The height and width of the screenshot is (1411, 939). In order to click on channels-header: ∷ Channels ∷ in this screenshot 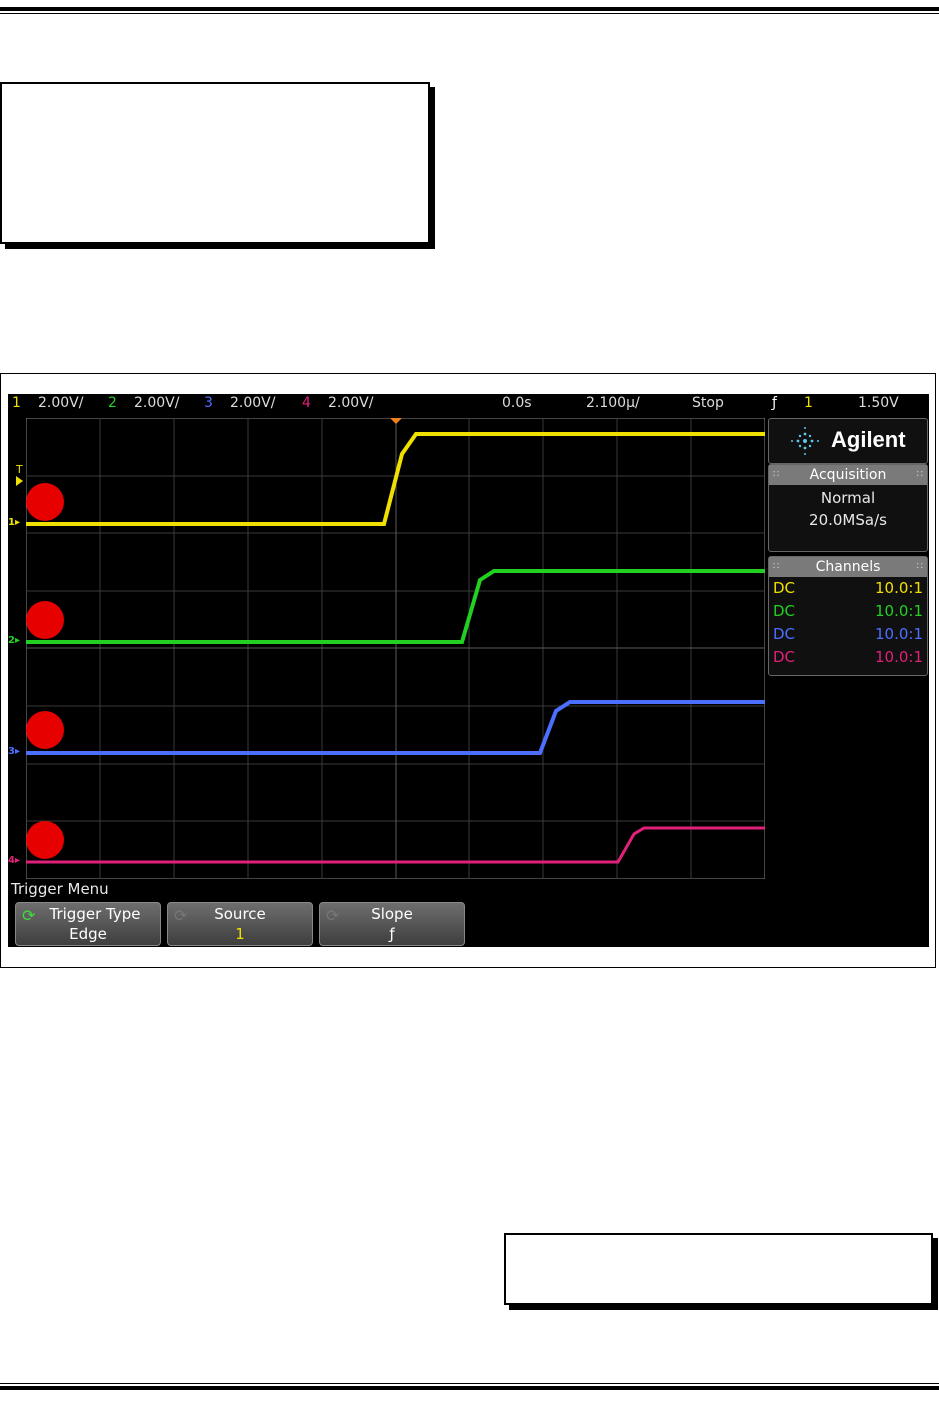, I will do `click(848, 567)`.